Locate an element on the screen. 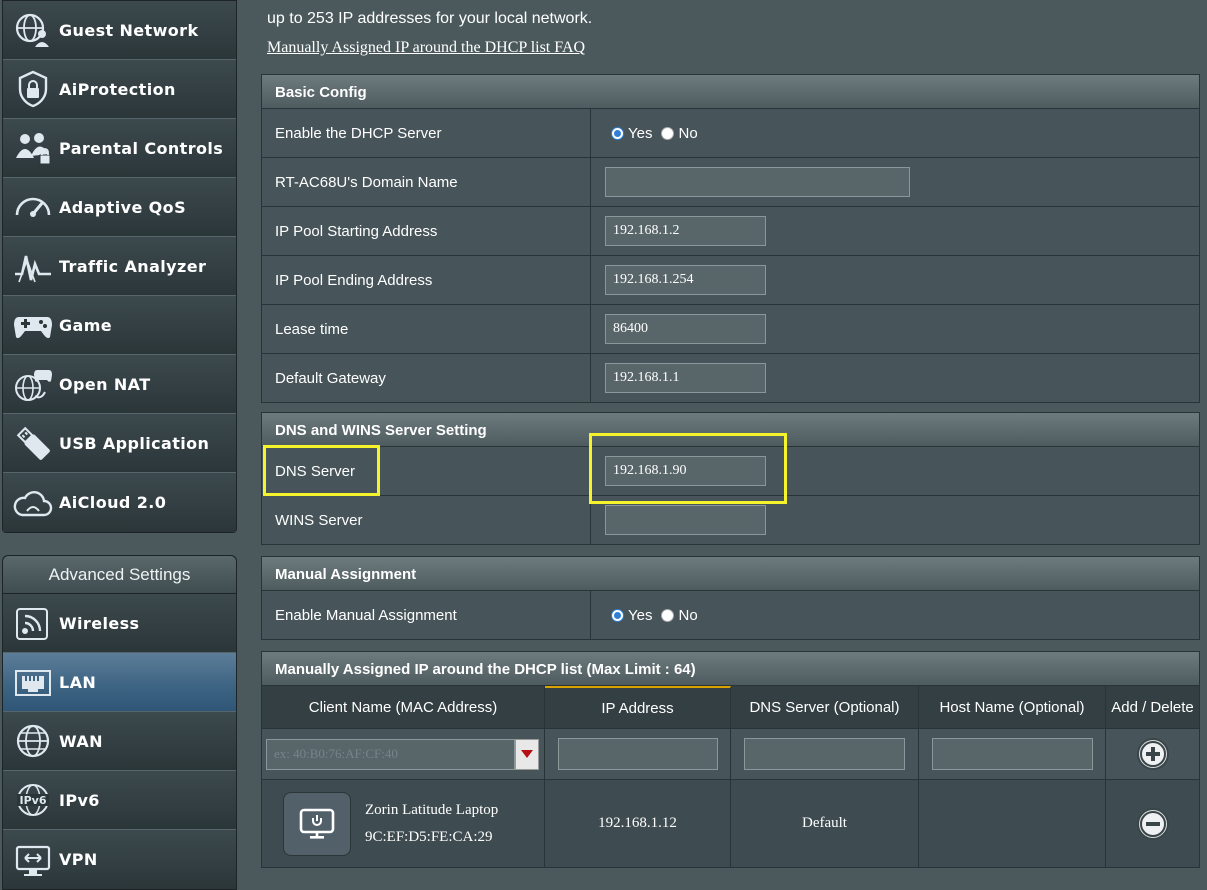 Image resolution: width=1207 pixels, height=890 pixels. sidebar-item-label: AiCloud 2.0 is located at coordinates (113, 502).